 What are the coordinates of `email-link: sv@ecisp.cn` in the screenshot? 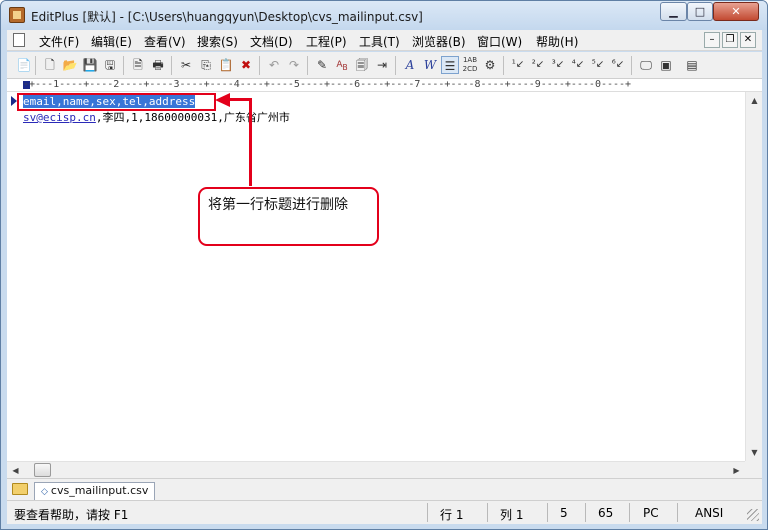 It's located at (59, 117).